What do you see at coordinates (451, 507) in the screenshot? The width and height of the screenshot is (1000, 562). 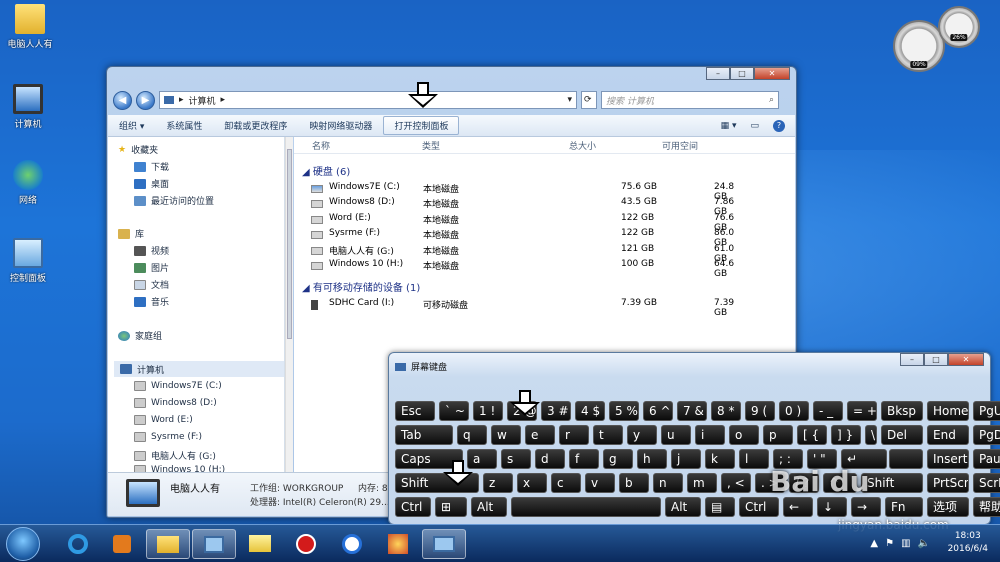 I see `key-⊞: ⊞` at bounding box center [451, 507].